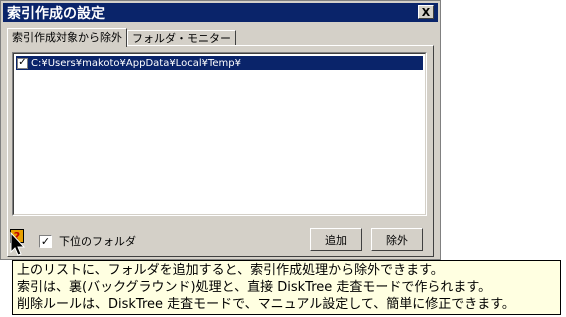 Image resolution: width=566 pixels, height=317 pixels. What do you see at coordinates (136, 63) in the screenshot?
I see `list-item-path: C:¥Users¥makoto¥AppData¥Local¥Temp¥` at bounding box center [136, 63].